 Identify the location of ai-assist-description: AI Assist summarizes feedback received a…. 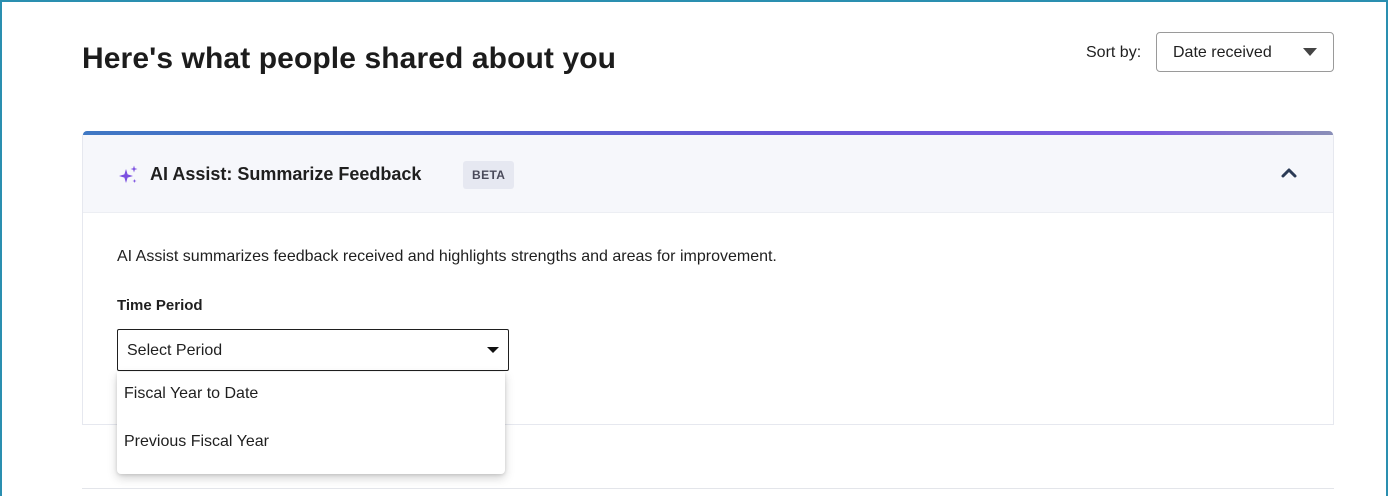
(447, 256).